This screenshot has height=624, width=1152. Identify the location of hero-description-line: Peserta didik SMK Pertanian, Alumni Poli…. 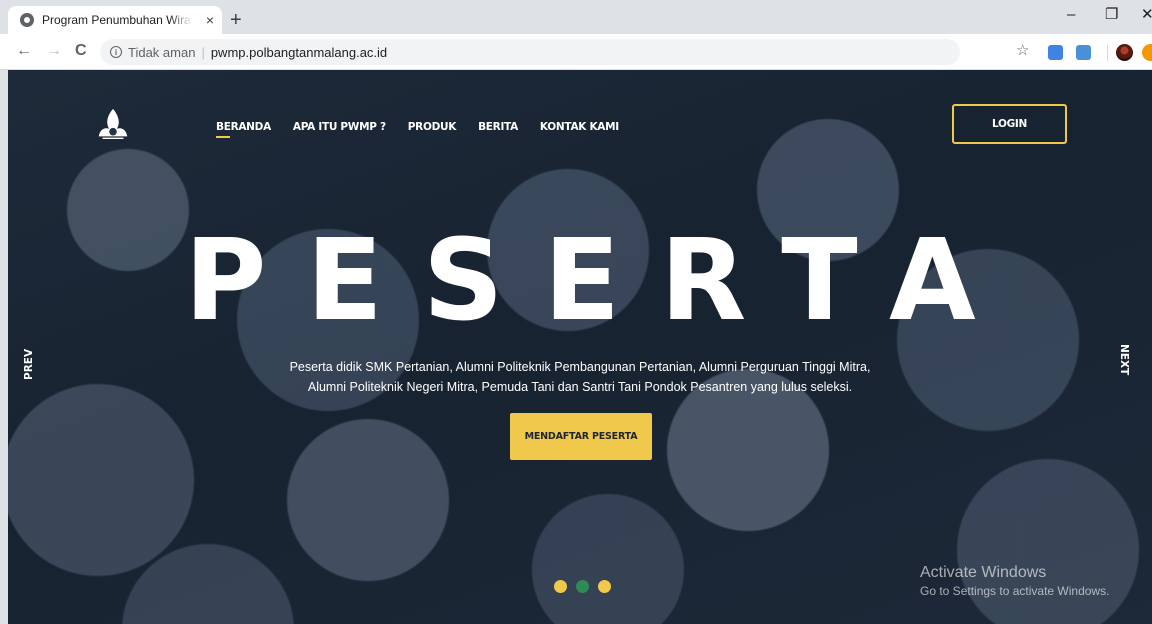
(580, 367).